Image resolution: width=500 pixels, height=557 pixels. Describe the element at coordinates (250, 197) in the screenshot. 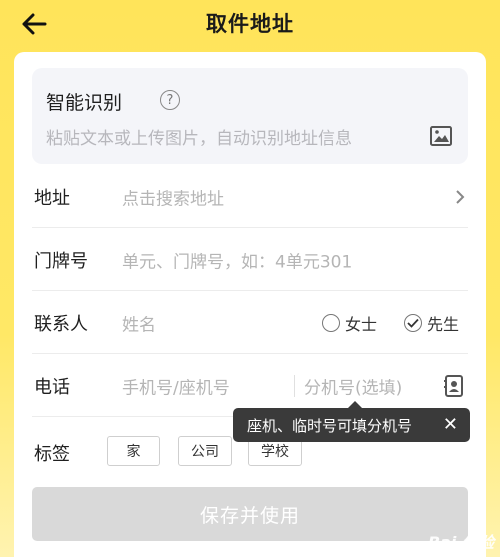

I see `address-row: 地址 点击搜索地址` at that location.